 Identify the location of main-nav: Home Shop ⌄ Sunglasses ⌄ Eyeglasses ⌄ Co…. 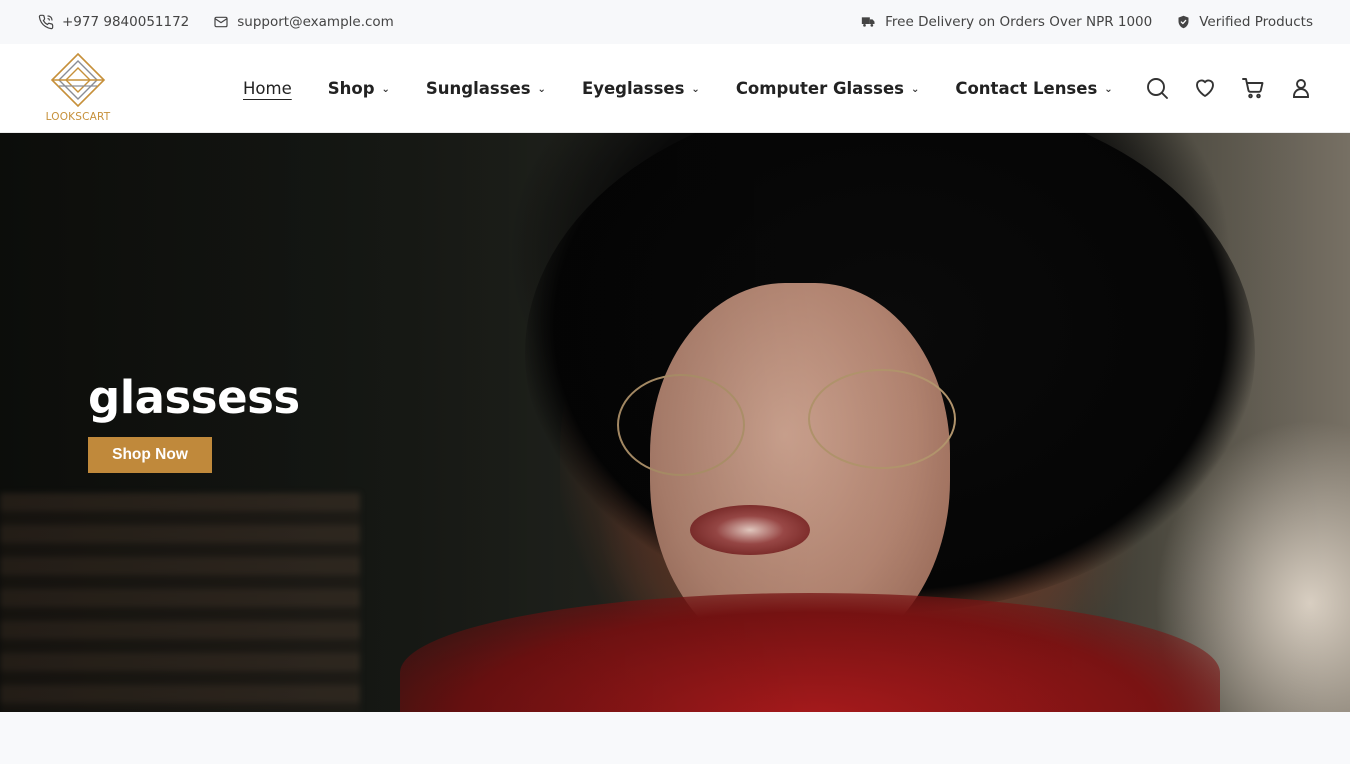
(696, 88).